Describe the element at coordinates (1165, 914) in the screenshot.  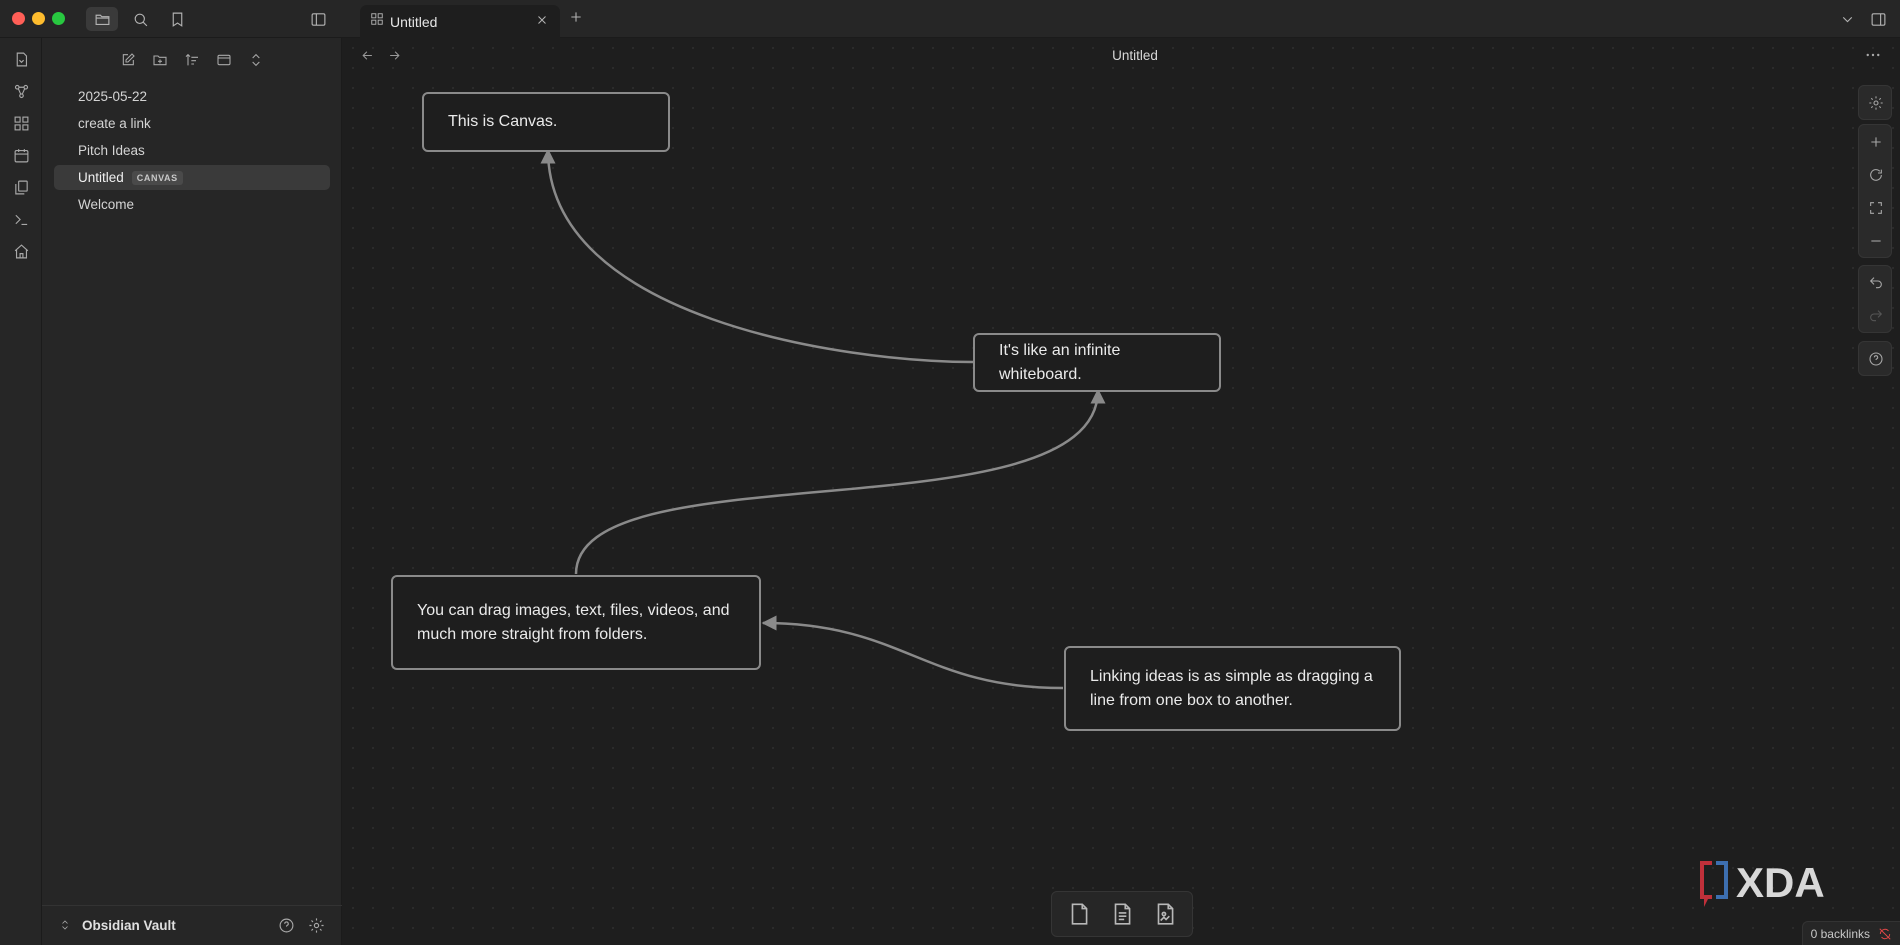
I see `add-media-icon` at that location.